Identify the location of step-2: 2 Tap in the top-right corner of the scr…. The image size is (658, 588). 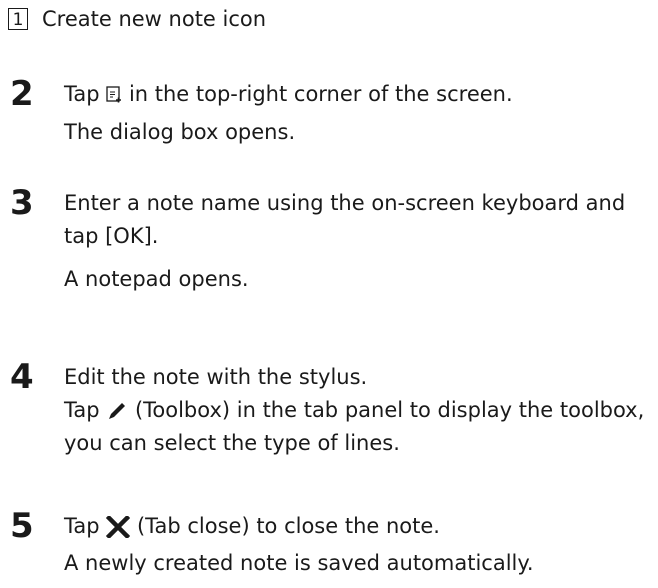
(330, 111).